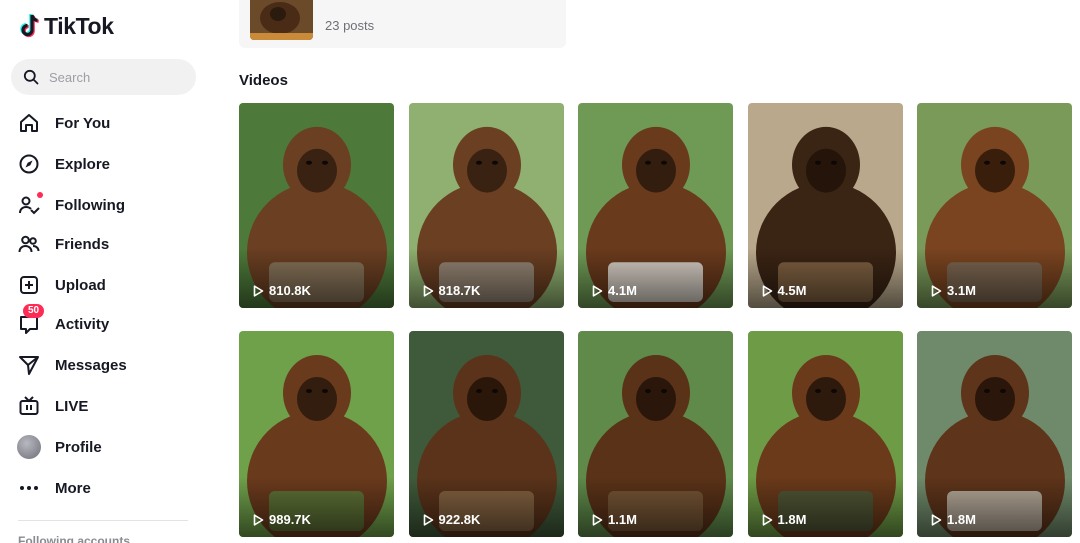 The image size is (1080, 543). I want to click on view-count: 810.8K, so click(282, 290).